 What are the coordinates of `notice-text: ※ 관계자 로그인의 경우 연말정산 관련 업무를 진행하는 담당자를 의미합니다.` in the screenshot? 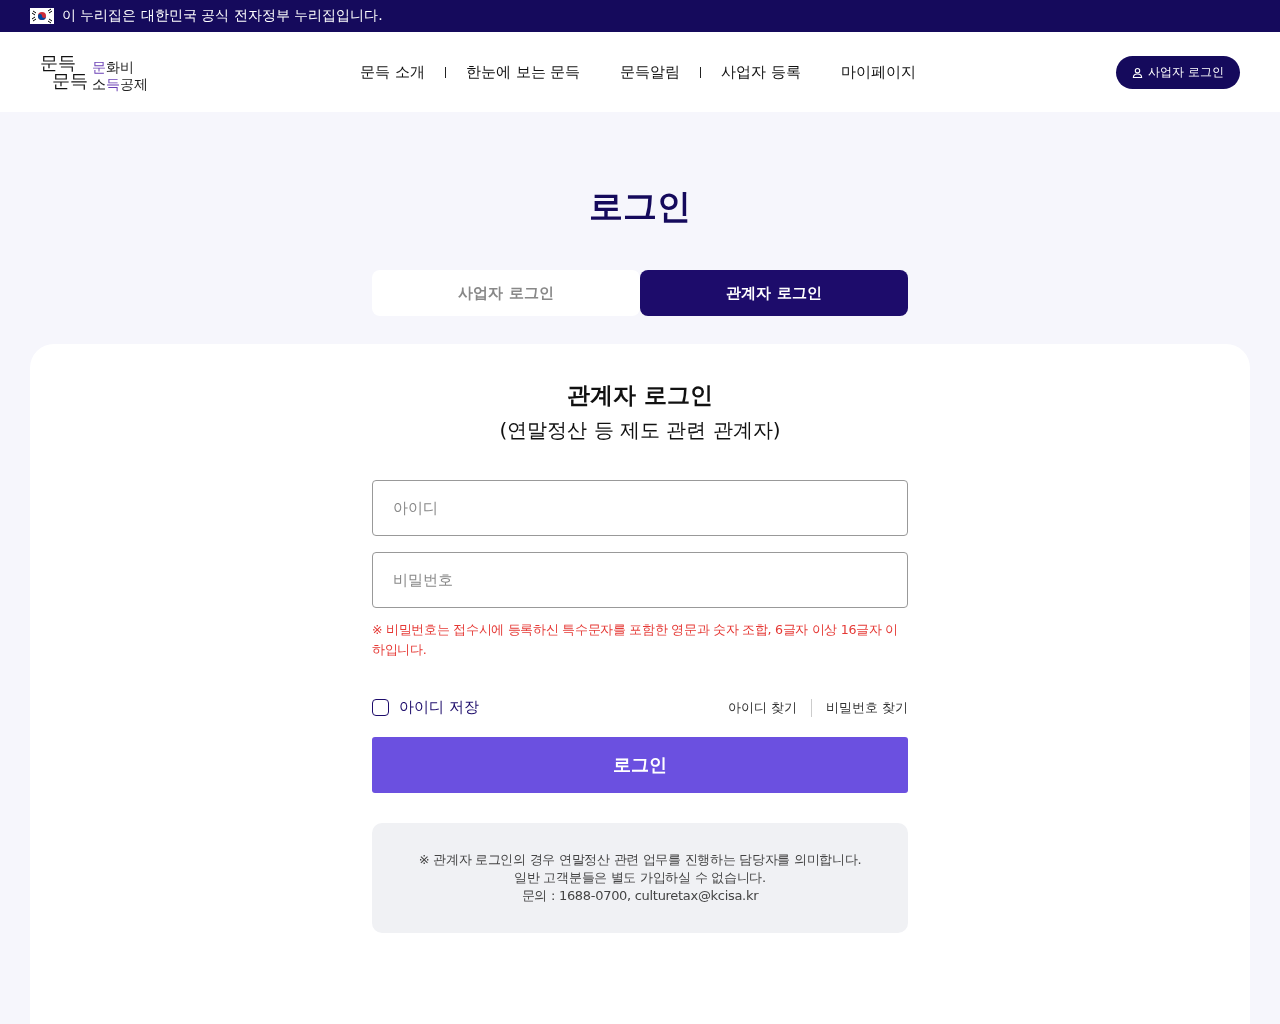 It's located at (640, 860).